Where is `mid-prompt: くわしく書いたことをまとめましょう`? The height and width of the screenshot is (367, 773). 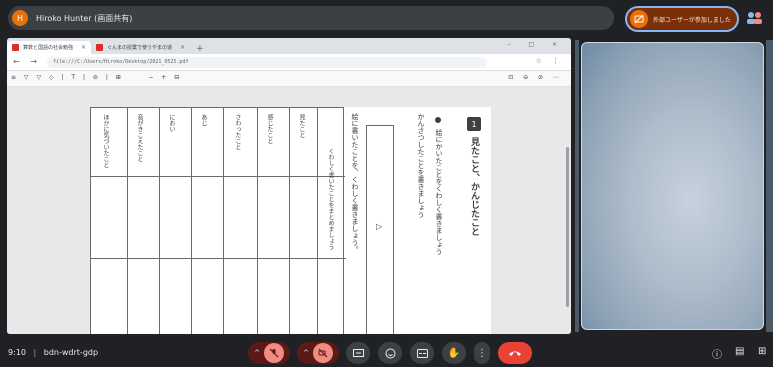
mid-prompt: くわしく書いたことをまとめましょう is located at coordinates (330, 199).